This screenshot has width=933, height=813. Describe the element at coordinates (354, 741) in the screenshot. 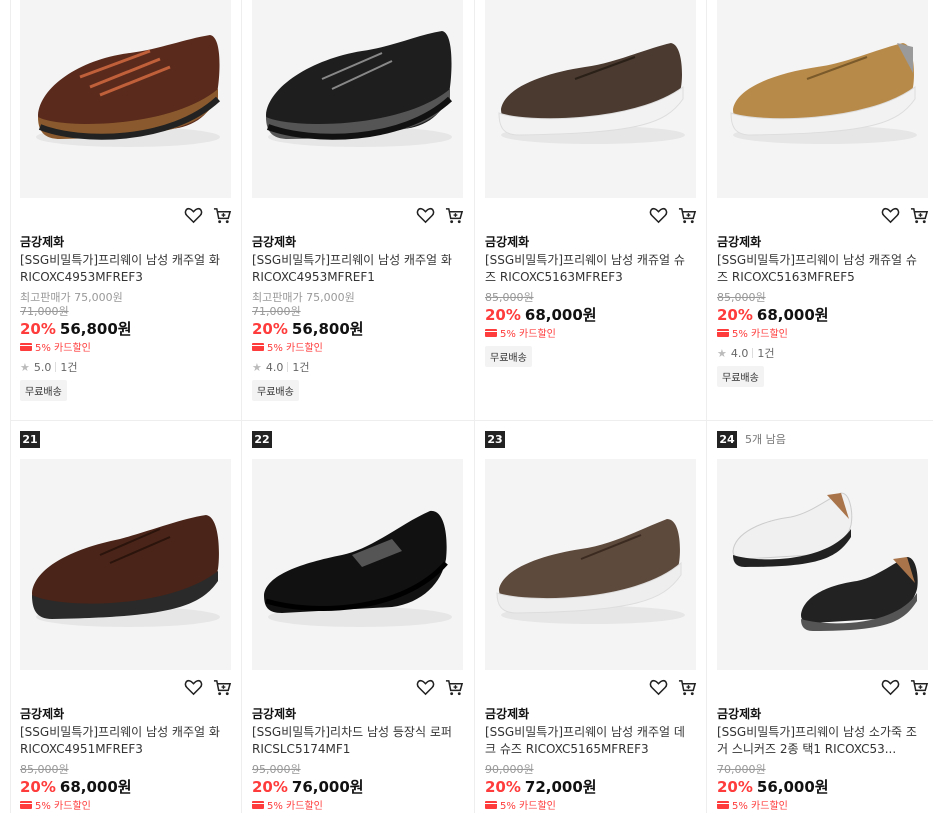

I see `product-title: [SSG비밀특가]리차드 남성 등장식 로퍼 RICSLC5174MF1` at that location.